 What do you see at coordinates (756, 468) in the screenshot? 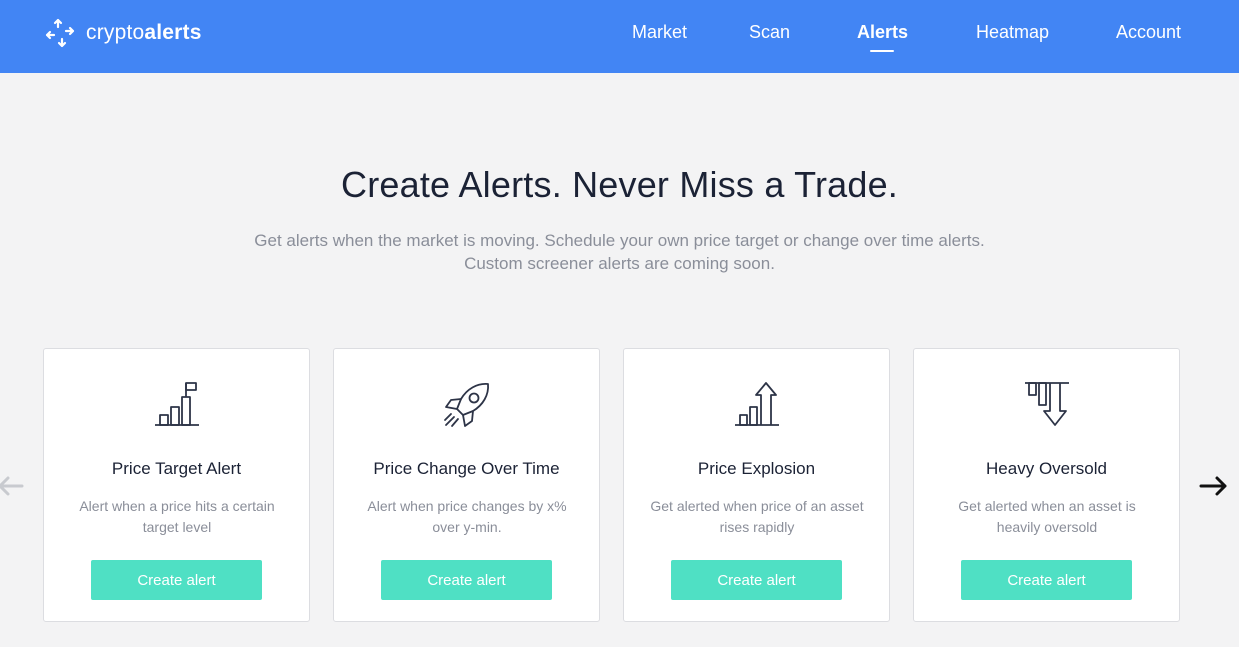
I see `card-title: Price Explosion` at bounding box center [756, 468].